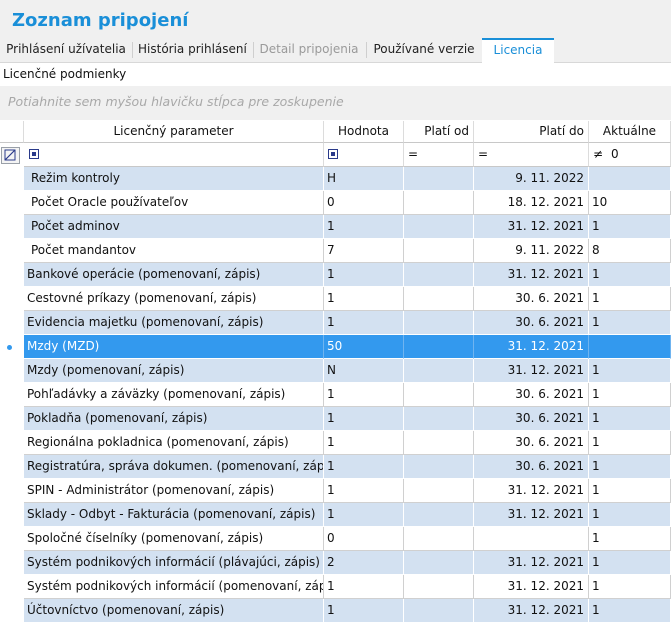 The width and height of the screenshot is (671, 635). I want to click on column-header-aktualne: Aktuálne, so click(630, 132).